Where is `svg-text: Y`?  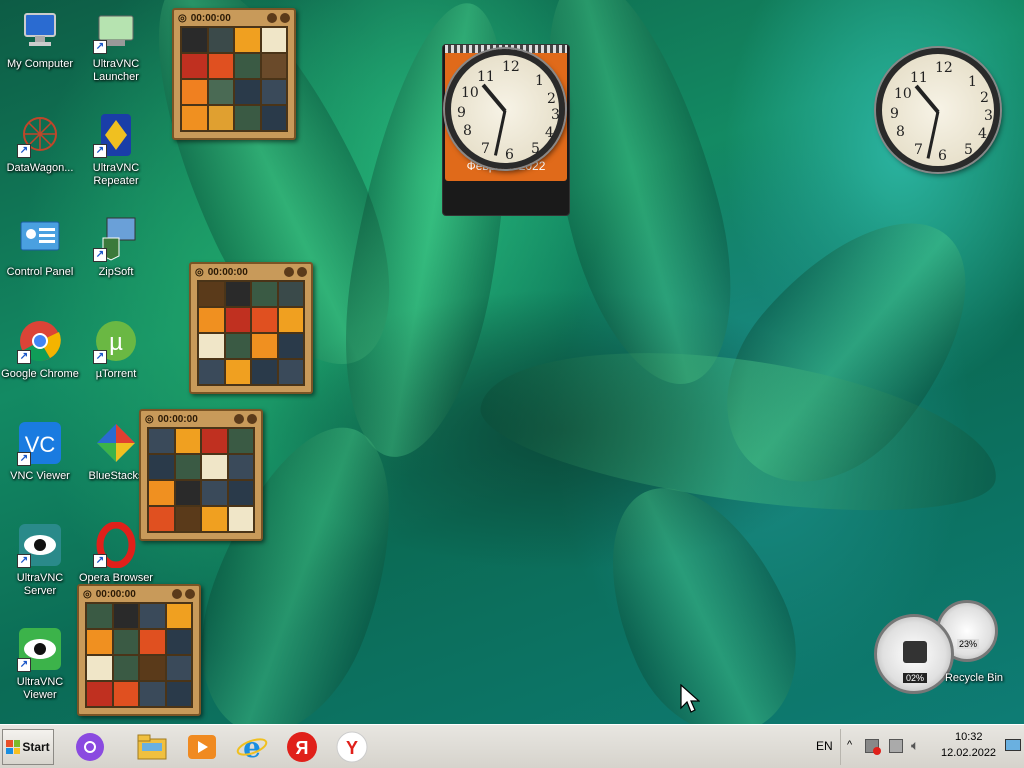
svg-text: Y is located at coordinates (352, 748).